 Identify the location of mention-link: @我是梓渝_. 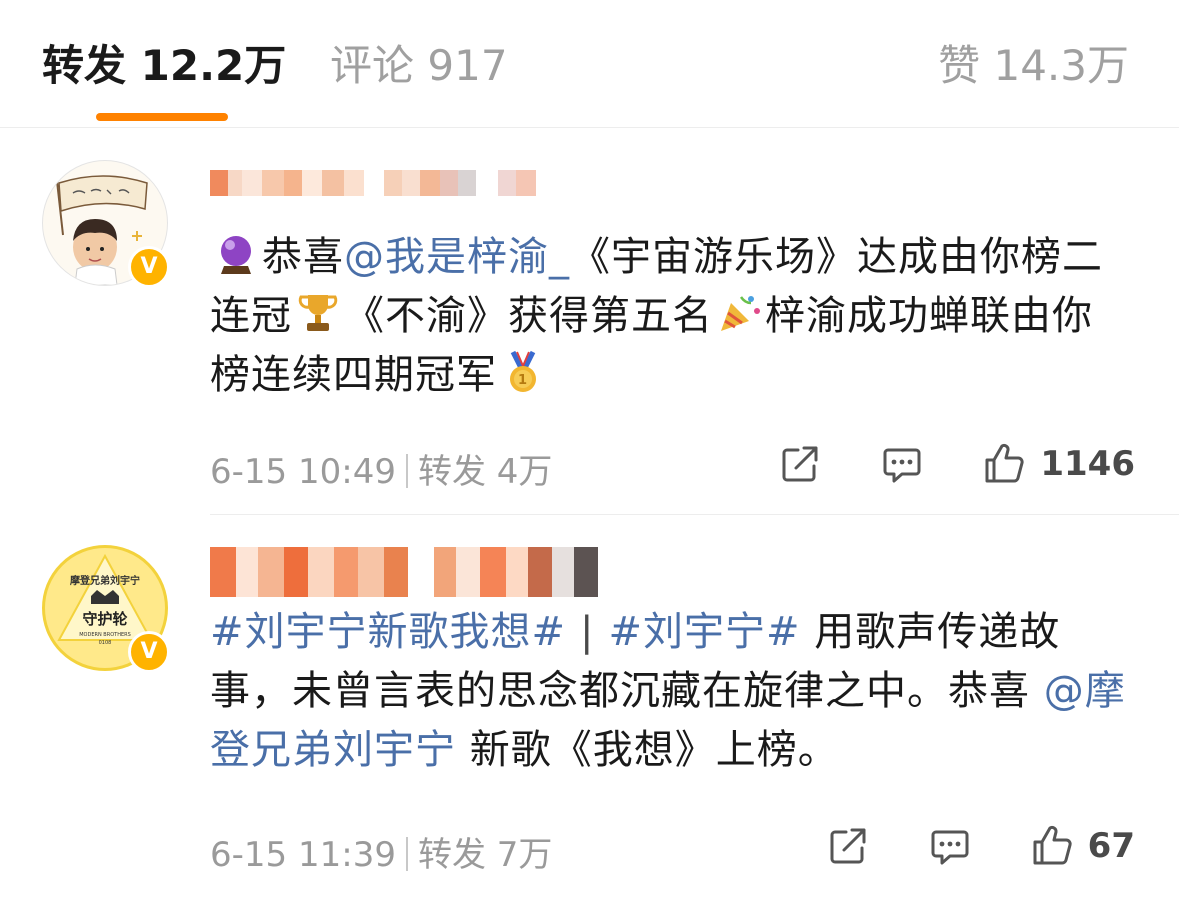
(457, 257).